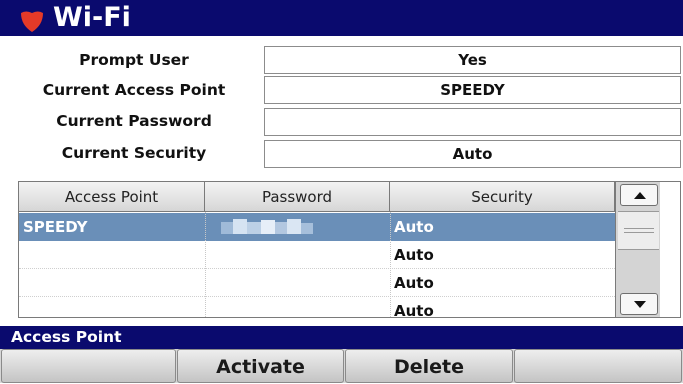 The height and width of the screenshot is (384, 683). What do you see at coordinates (341, 18) in the screenshot?
I see `title-bar: Wi-Fi` at bounding box center [341, 18].